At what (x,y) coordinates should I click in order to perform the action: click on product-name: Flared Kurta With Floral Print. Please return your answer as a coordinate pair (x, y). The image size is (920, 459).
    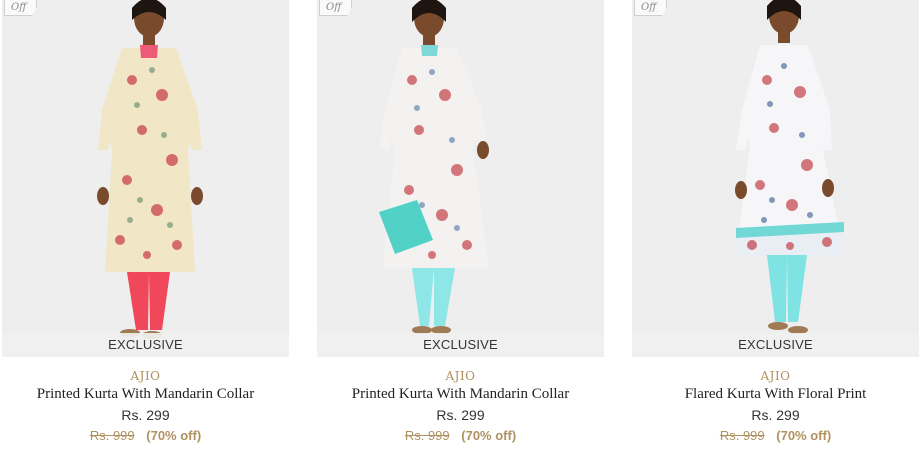
    Looking at the image, I should click on (775, 394).